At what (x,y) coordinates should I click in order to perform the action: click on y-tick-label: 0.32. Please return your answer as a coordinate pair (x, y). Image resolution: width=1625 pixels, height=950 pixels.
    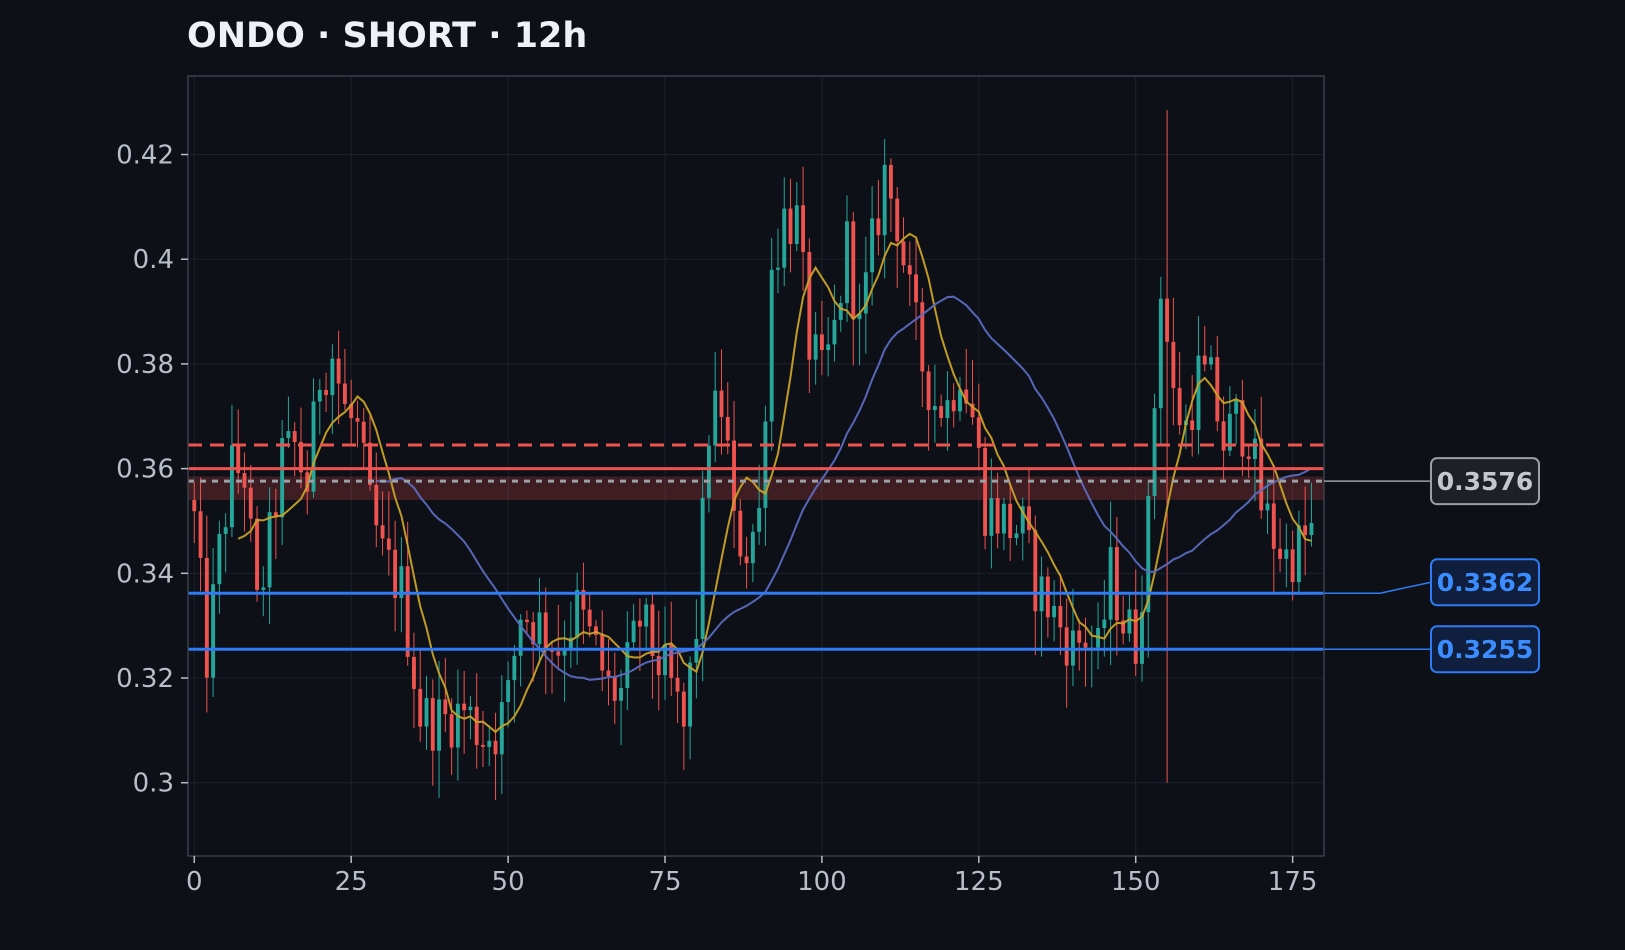
    Looking at the image, I should click on (145, 679).